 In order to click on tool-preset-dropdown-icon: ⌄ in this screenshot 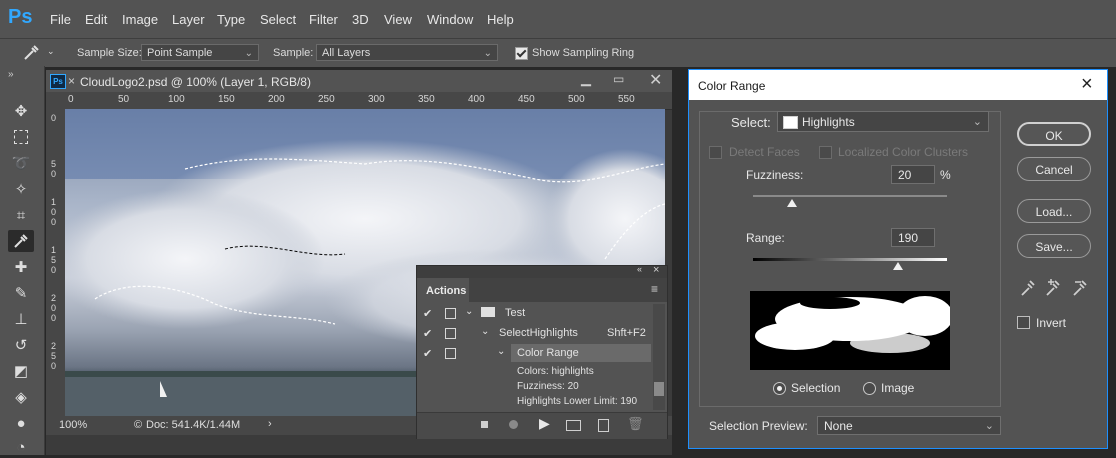, I will do `click(51, 51)`.